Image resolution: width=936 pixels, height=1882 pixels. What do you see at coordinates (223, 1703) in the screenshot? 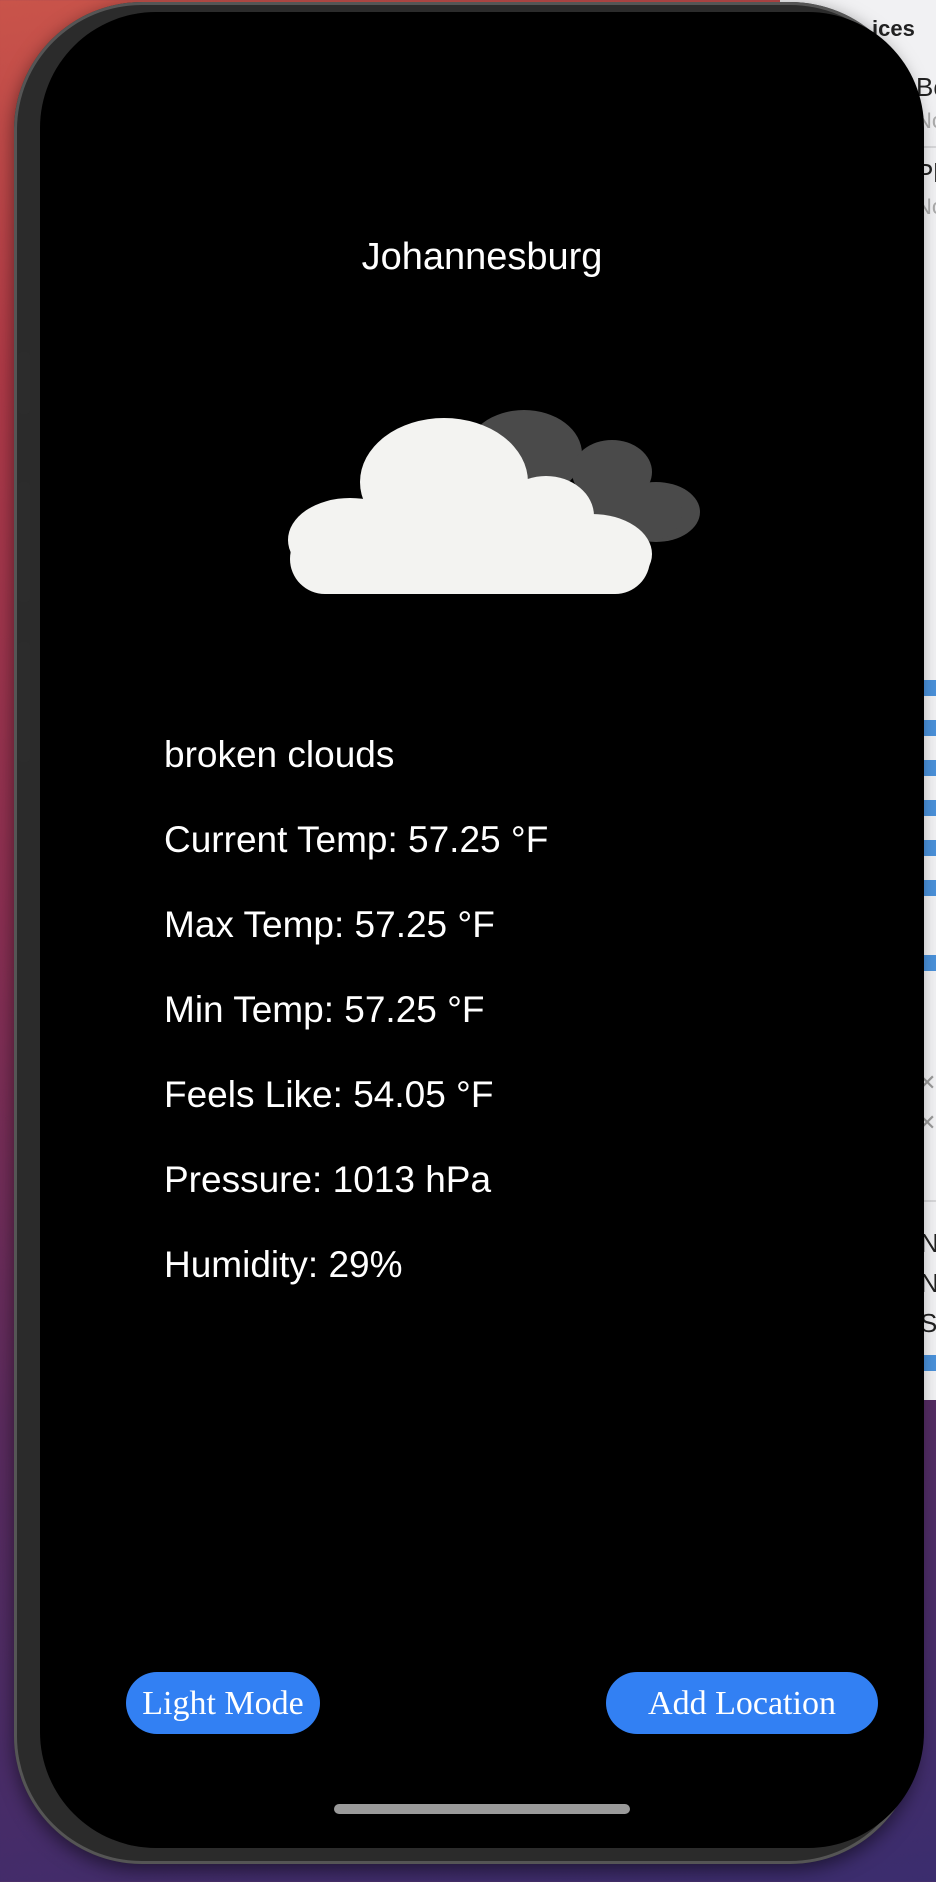
I see `light-mode-button: Light Mode` at bounding box center [223, 1703].